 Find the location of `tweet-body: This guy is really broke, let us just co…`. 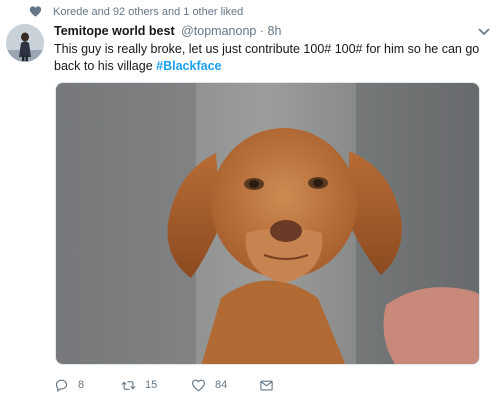

tweet-body: This guy is really broke, let us just co… is located at coordinates (267, 57).